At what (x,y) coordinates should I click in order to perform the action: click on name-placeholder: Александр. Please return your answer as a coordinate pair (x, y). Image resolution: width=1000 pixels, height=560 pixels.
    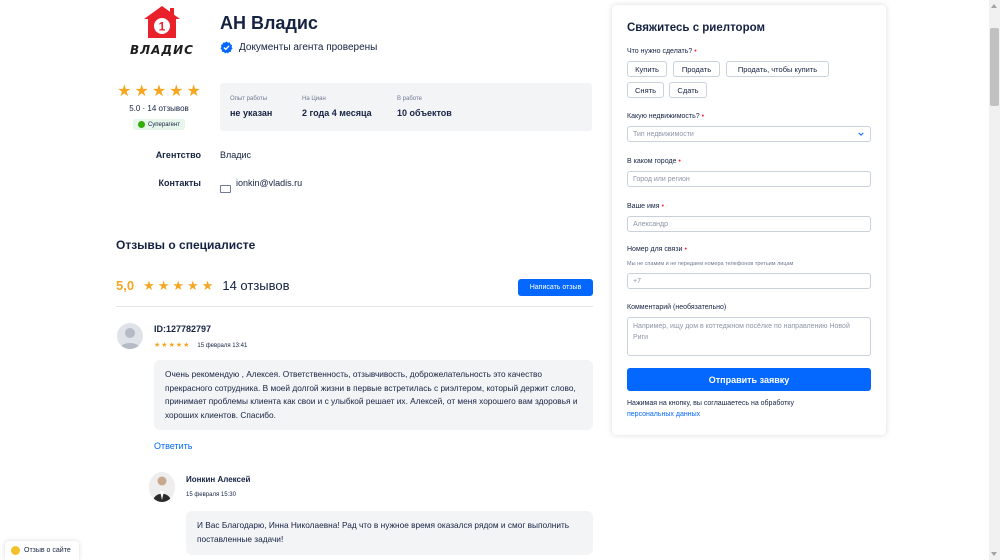
    Looking at the image, I should click on (651, 224).